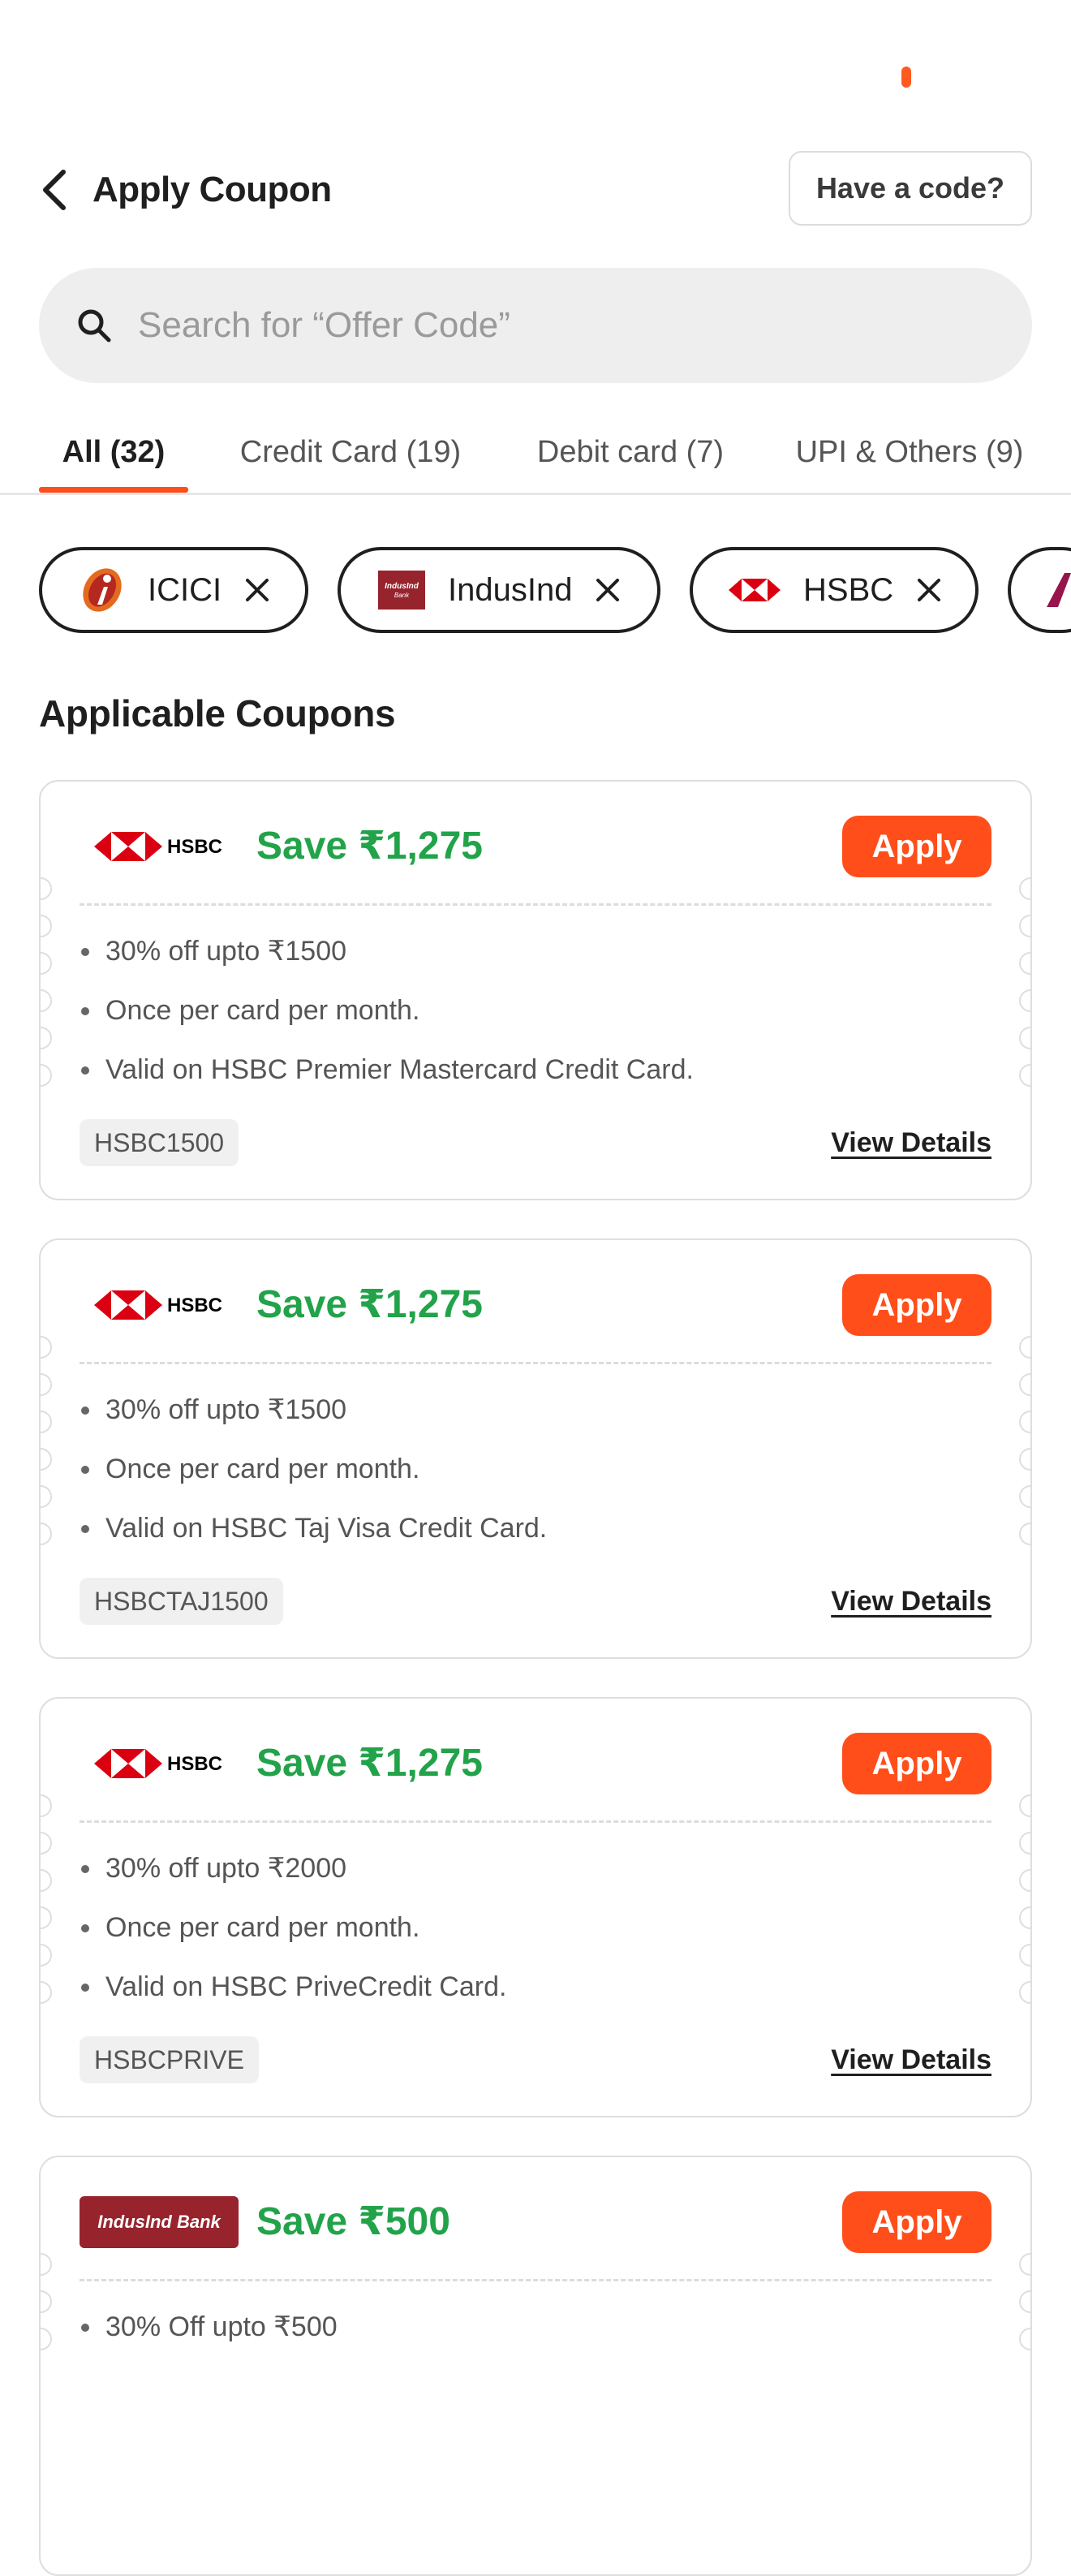  What do you see at coordinates (526, 1540) in the screenshot?
I see `list-item: Valid on HSBC Taj Visa Credit Card.` at bounding box center [526, 1540].